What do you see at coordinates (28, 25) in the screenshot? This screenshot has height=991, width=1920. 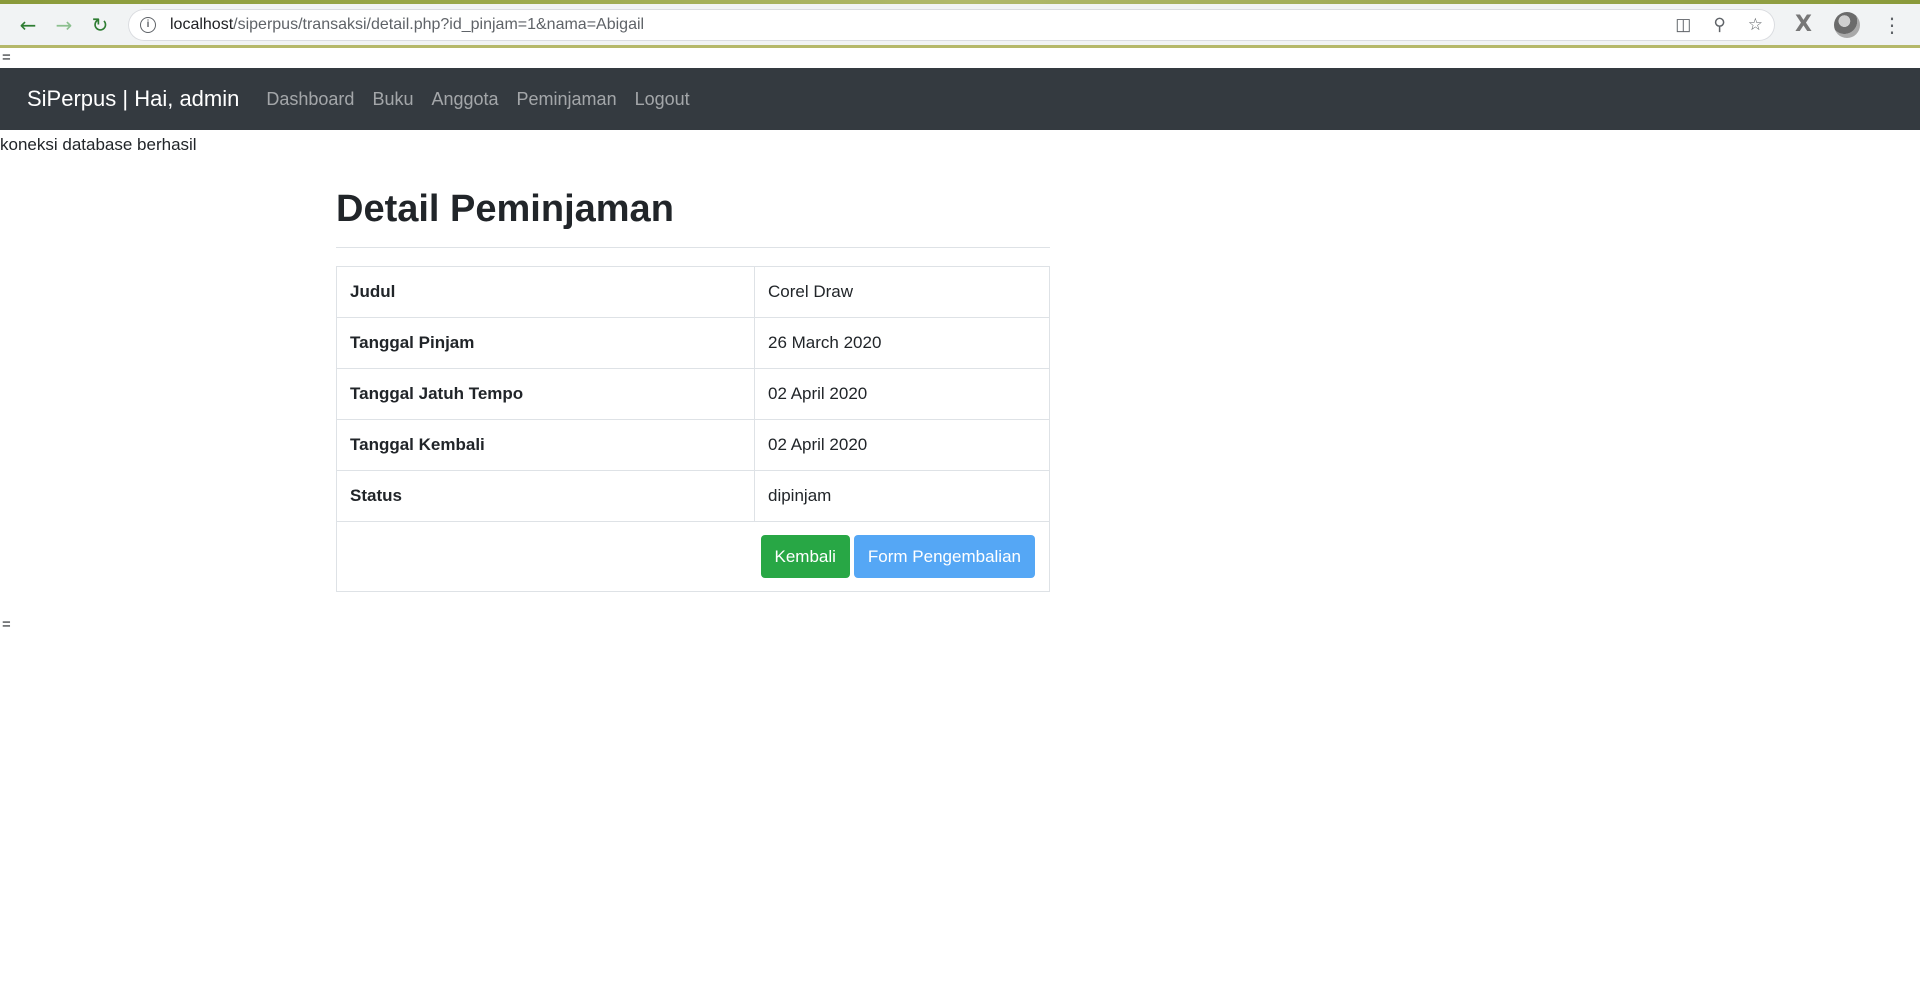 I see `back-arrow-icon: ←` at bounding box center [28, 25].